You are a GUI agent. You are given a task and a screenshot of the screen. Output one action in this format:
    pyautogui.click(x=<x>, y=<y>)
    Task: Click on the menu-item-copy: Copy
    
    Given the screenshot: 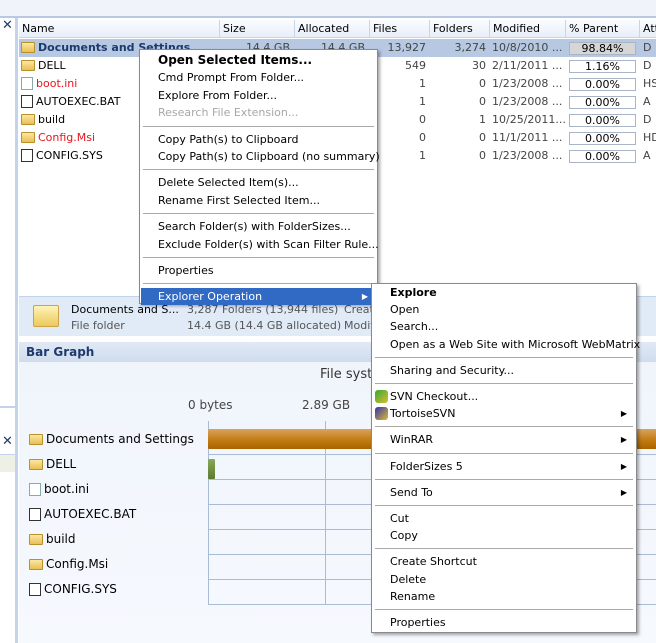 What is the action you would take?
    pyautogui.click(x=504, y=535)
    